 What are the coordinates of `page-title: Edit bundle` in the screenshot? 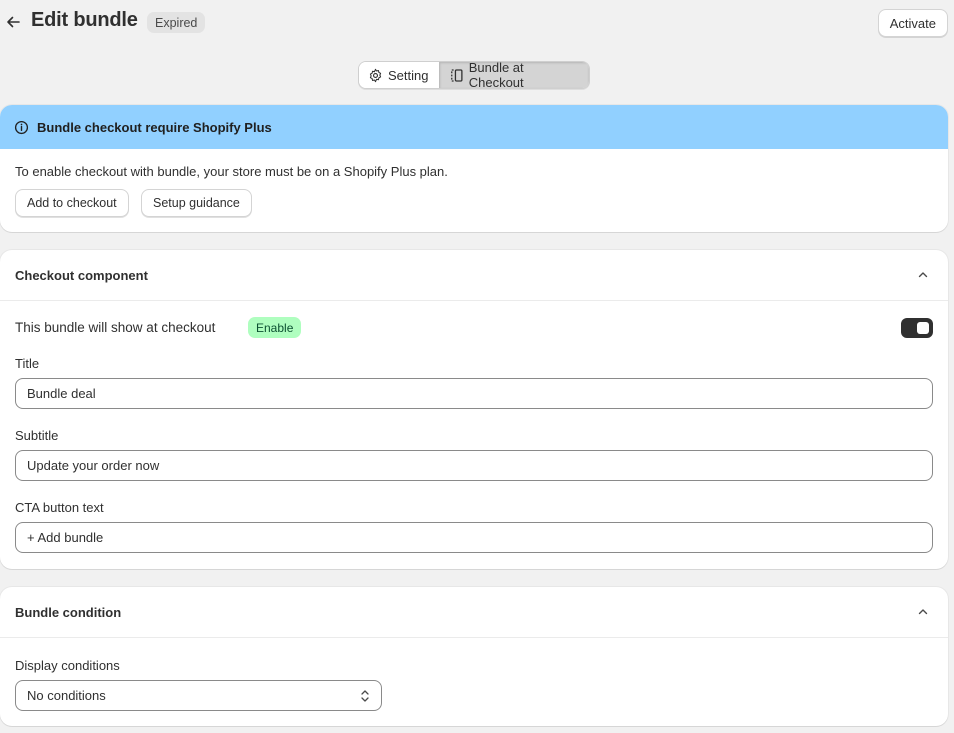 It's located at (84, 20).